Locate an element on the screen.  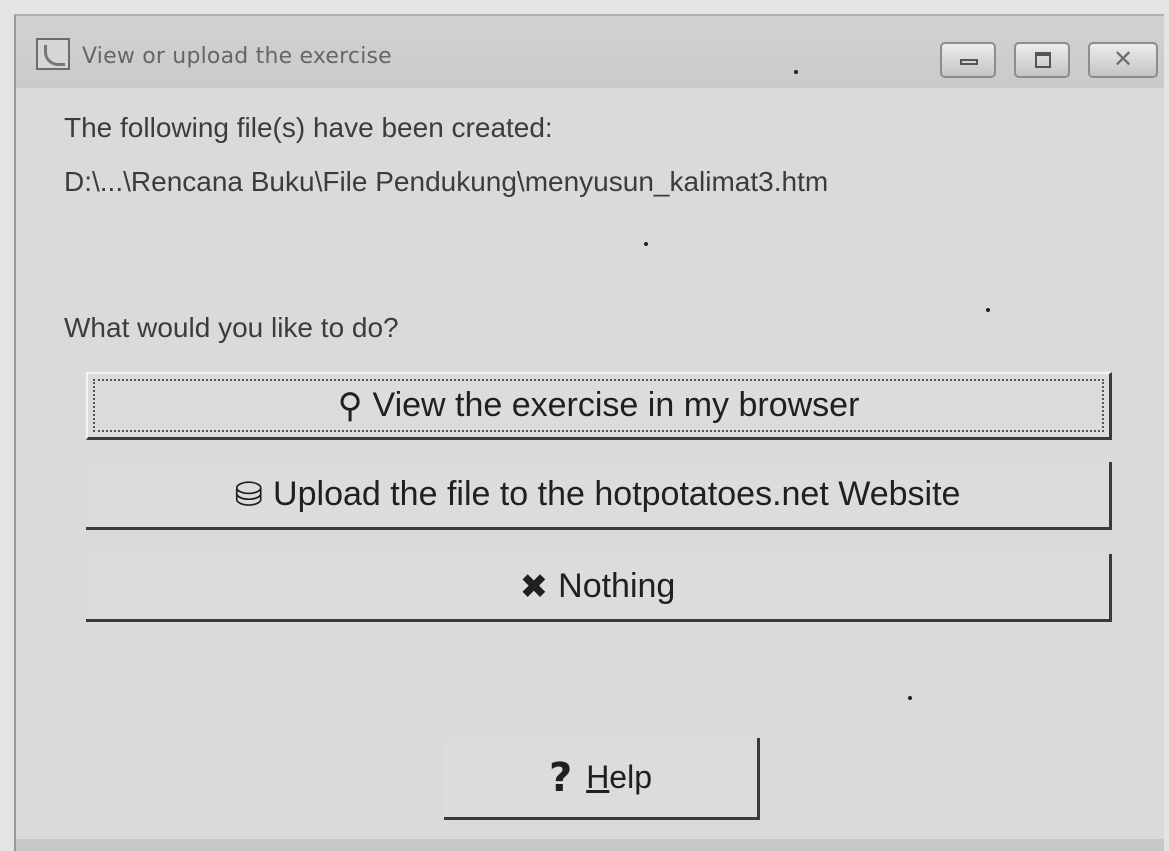
maximize-icon is located at coordinates (1043, 60).